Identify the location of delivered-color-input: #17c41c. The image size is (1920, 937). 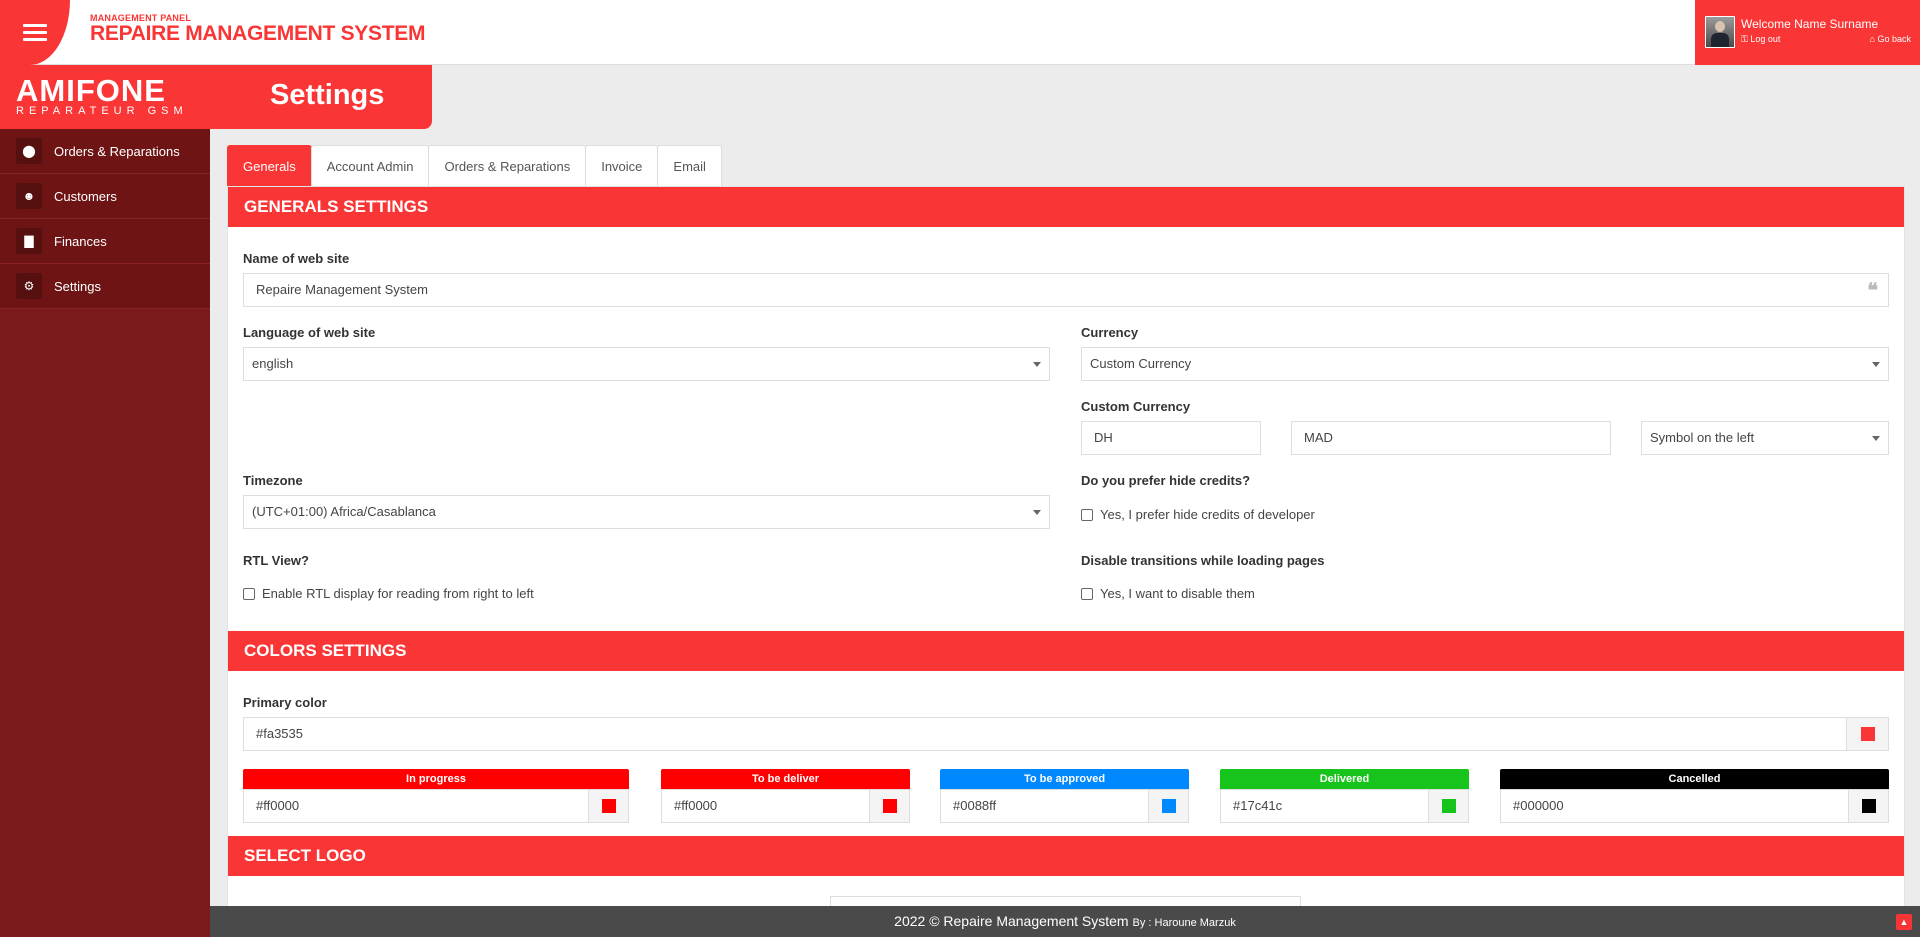
(1344, 806).